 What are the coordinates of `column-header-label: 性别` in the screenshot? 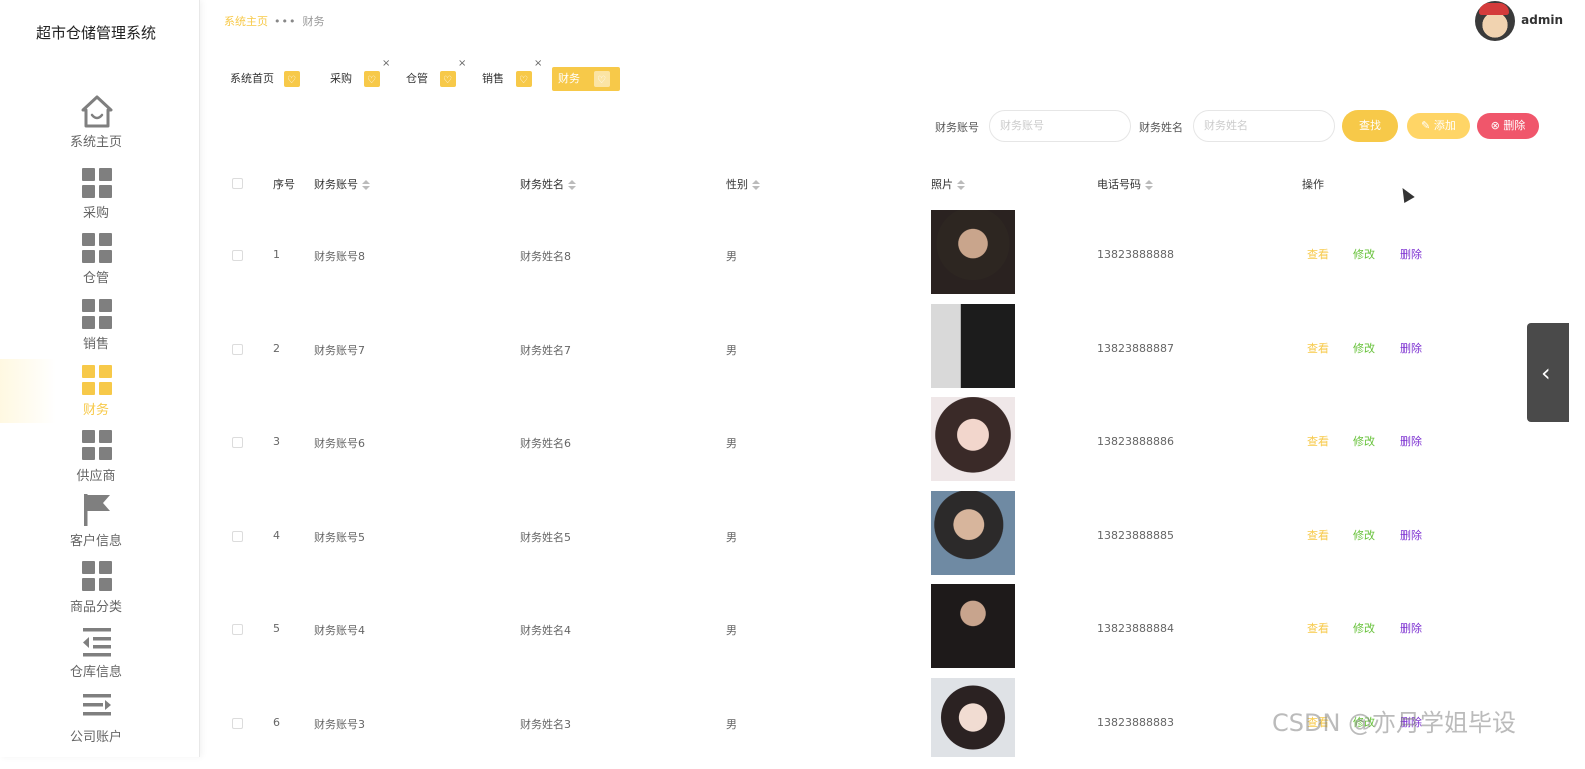 It's located at (737, 184).